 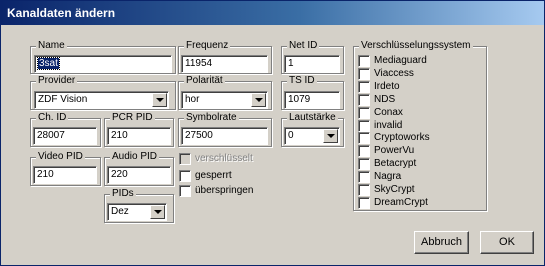 I want to click on gesperrt-label: gesperrt, so click(x=213, y=175).